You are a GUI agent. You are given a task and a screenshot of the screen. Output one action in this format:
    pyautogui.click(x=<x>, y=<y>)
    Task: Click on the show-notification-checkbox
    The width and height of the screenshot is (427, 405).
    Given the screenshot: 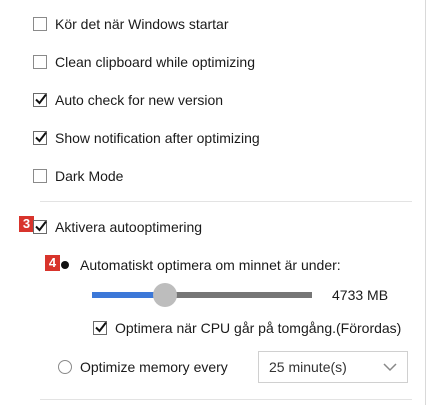 What is the action you would take?
    pyautogui.click(x=40, y=138)
    